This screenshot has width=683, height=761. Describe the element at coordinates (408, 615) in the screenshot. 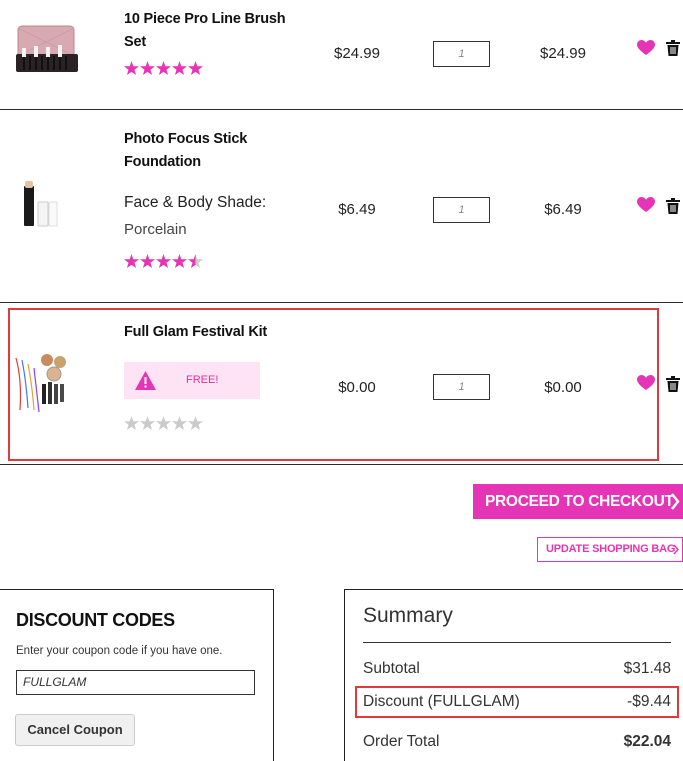

I see `summary-title: Summary` at that location.